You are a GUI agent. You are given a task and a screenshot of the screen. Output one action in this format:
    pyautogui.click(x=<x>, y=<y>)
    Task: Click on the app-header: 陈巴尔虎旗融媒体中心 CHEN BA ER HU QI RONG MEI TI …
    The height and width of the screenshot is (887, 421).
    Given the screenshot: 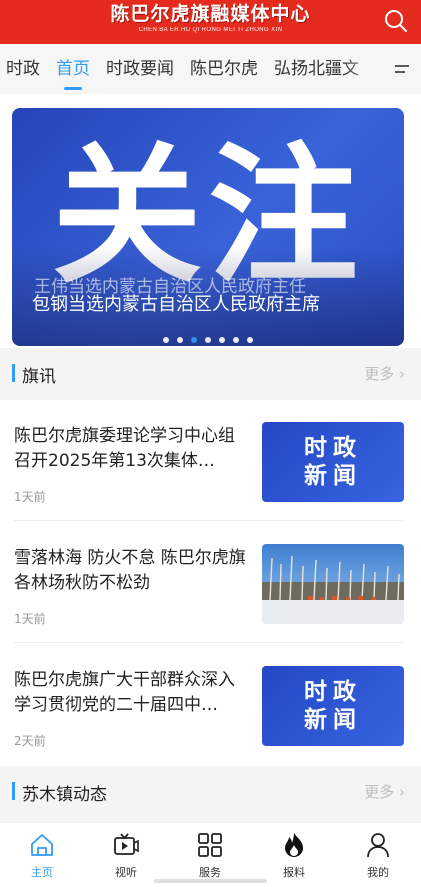 What is the action you would take?
    pyautogui.click(x=210, y=22)
    